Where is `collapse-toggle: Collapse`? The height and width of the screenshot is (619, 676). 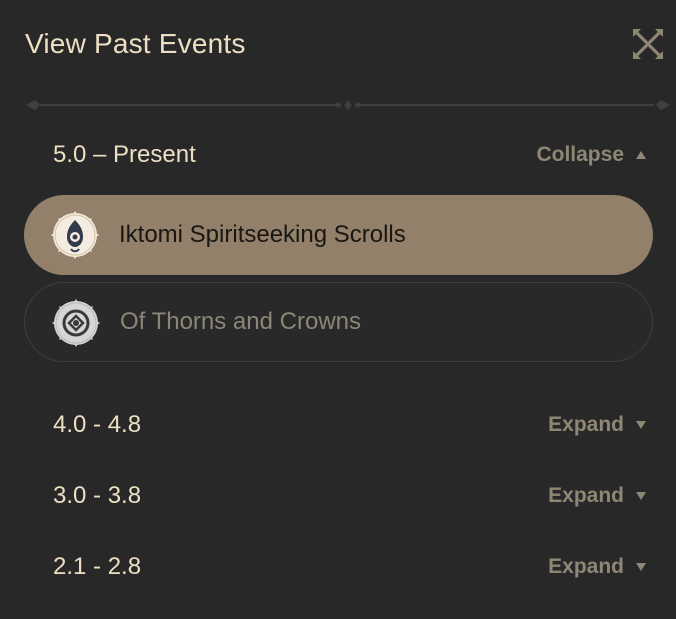
collapse-toggle: Collapse is located at coordinates (591, 155).